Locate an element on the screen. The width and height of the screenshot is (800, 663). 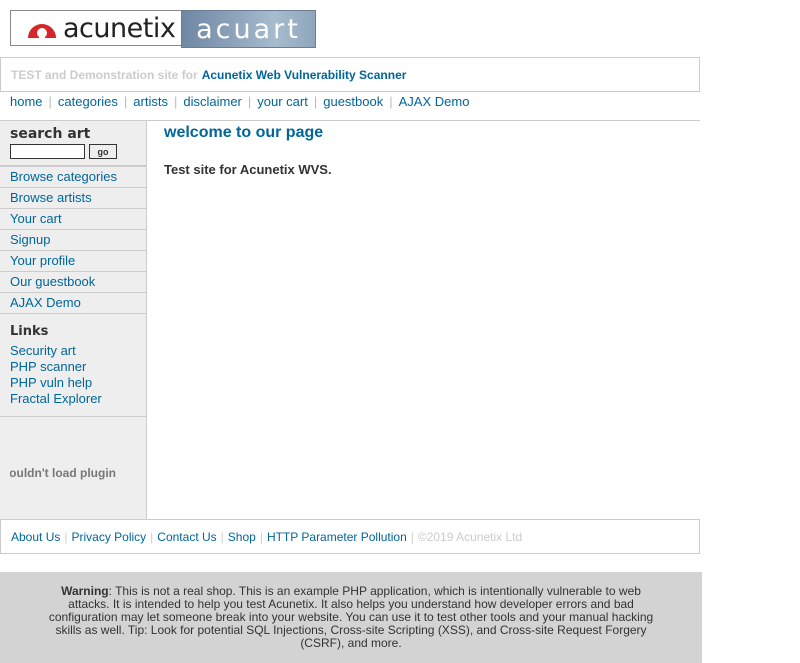
footer-contact-us-link: Contact Us is located at coordinates (186, 537).